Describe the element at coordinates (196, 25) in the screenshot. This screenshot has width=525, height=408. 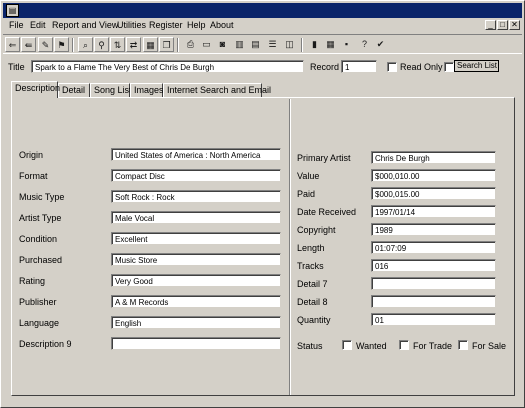
I see `menu-help: Help` at that location.